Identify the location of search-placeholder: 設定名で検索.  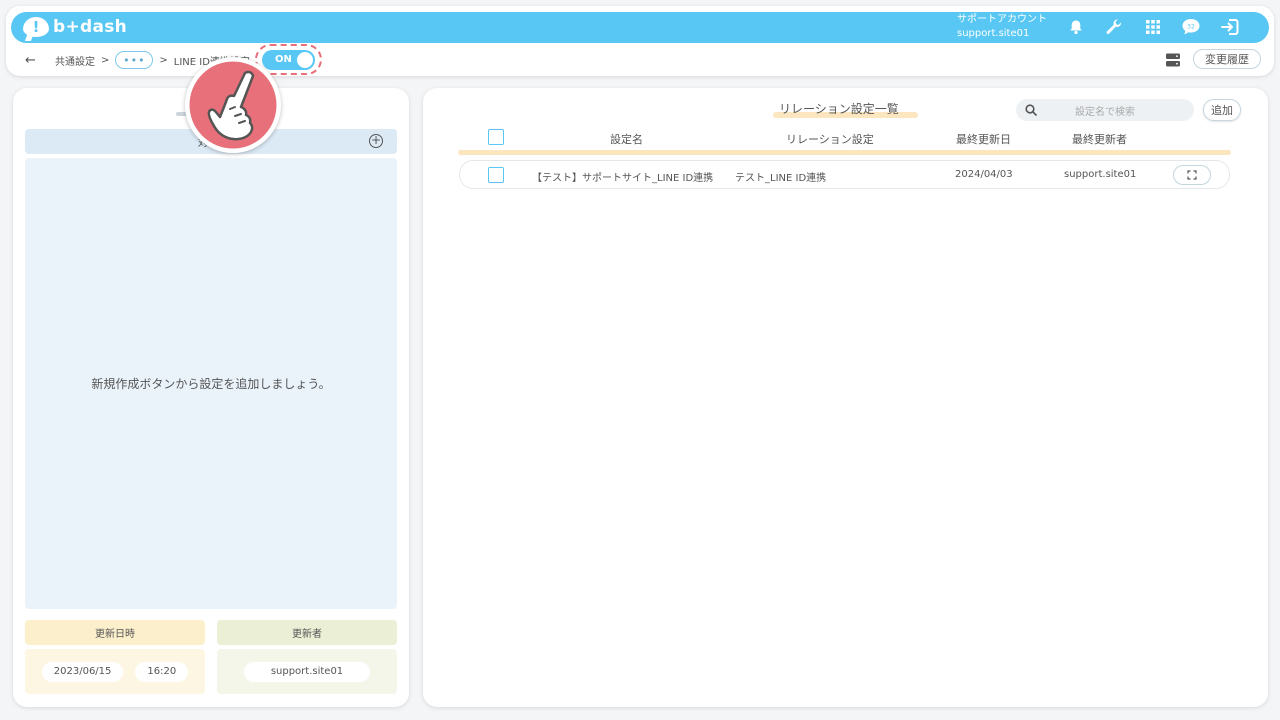
(1105, 112).